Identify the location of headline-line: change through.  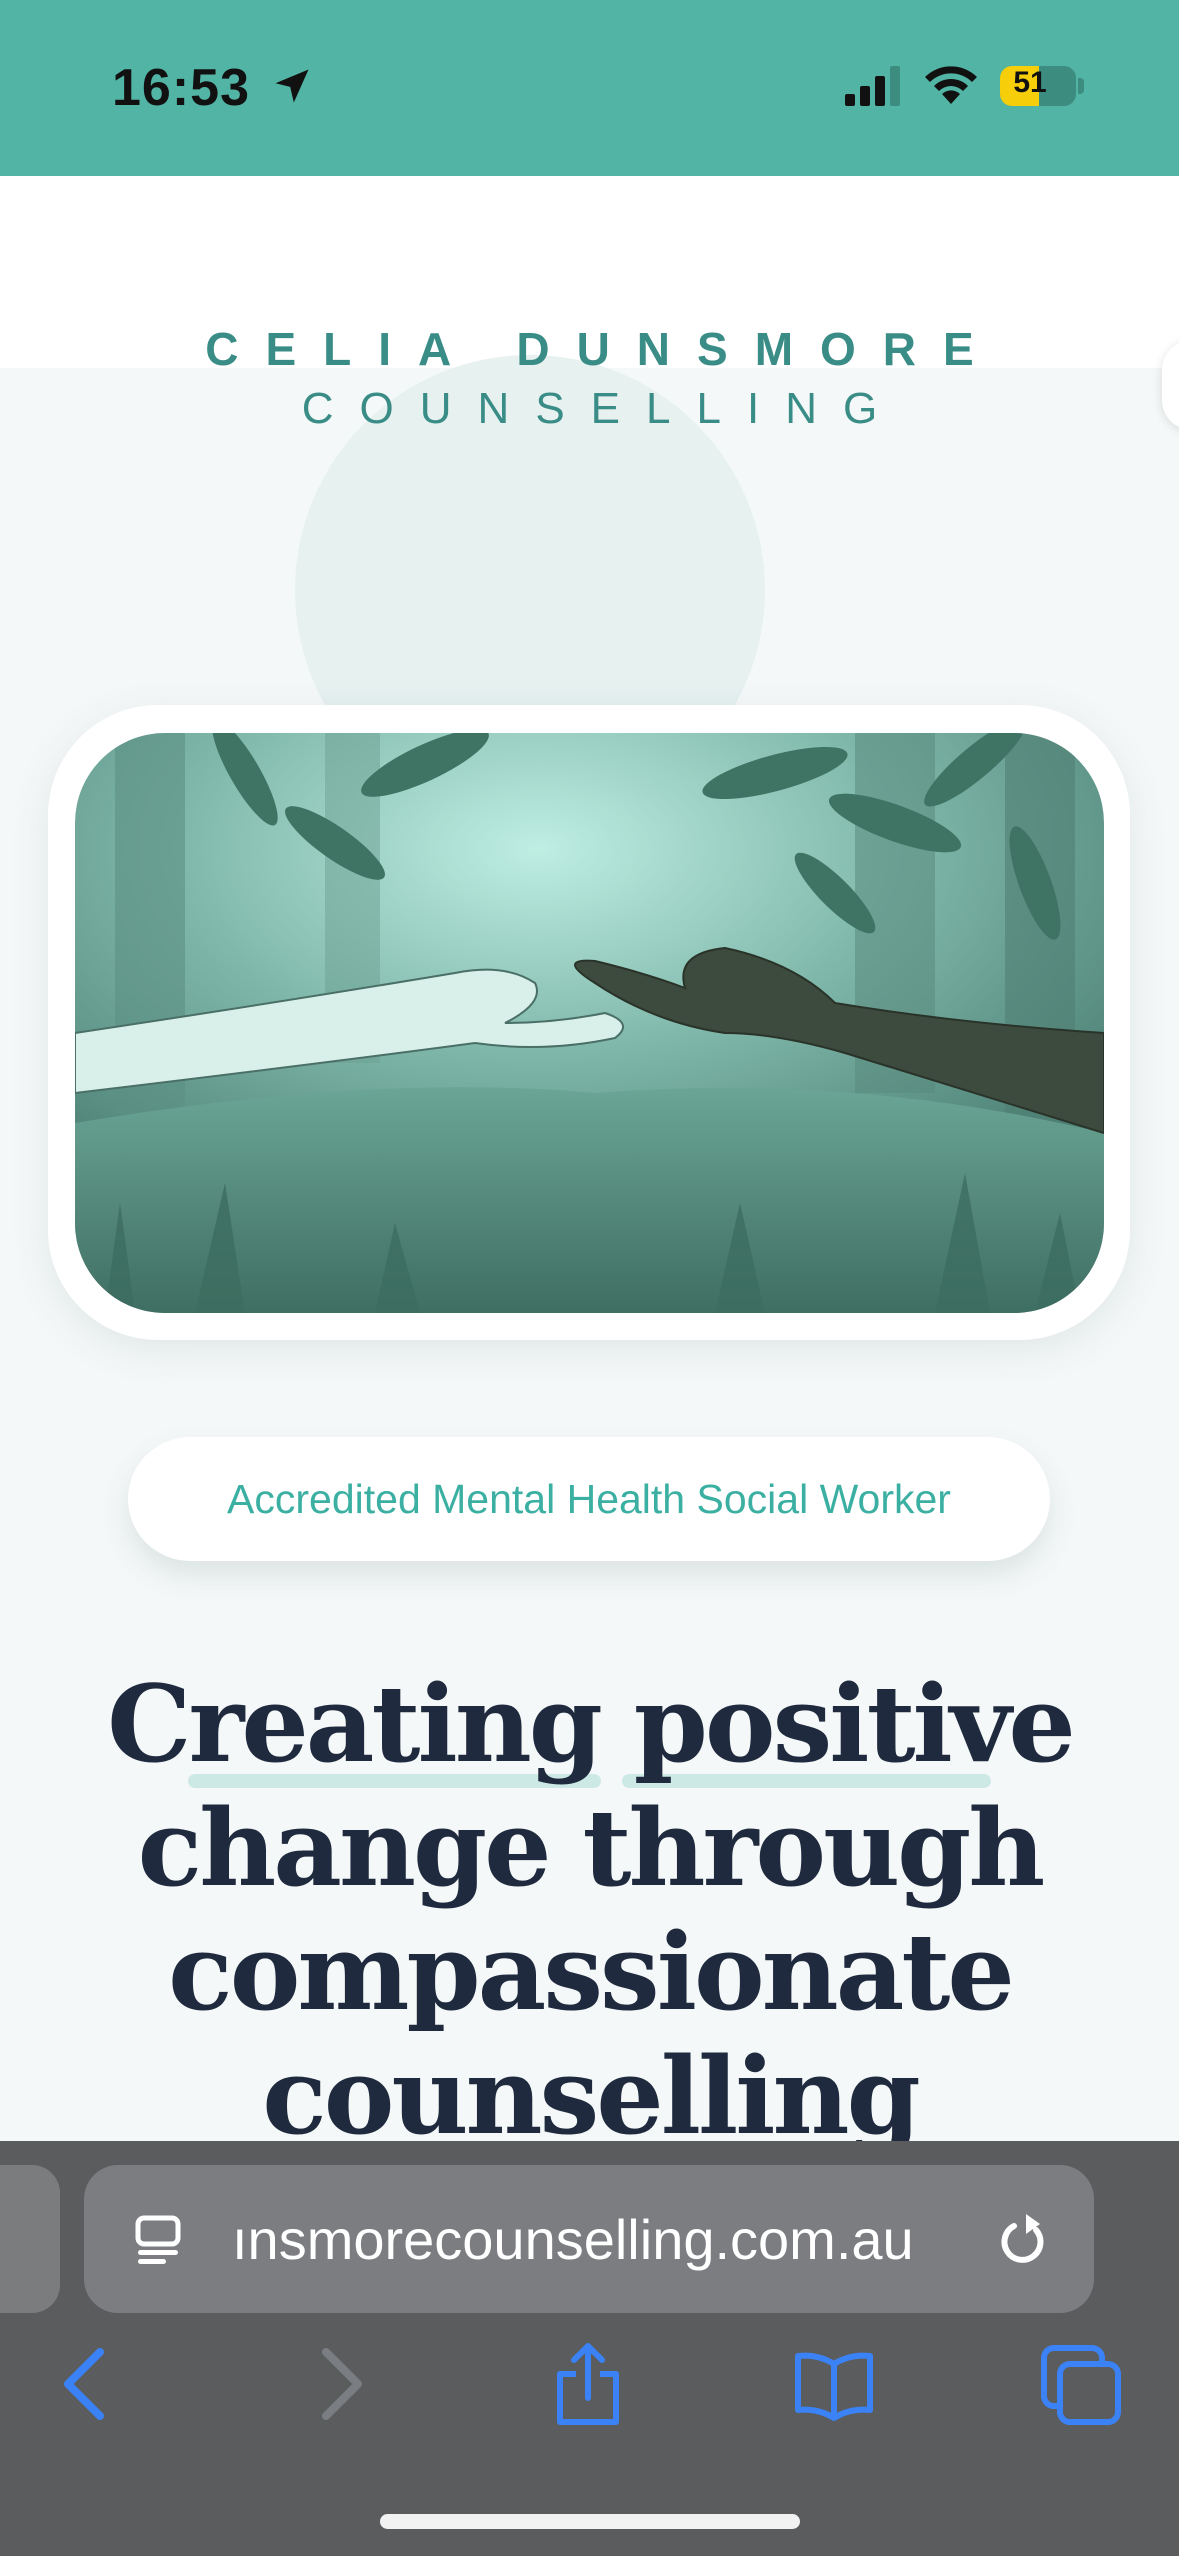
(591, 1847).